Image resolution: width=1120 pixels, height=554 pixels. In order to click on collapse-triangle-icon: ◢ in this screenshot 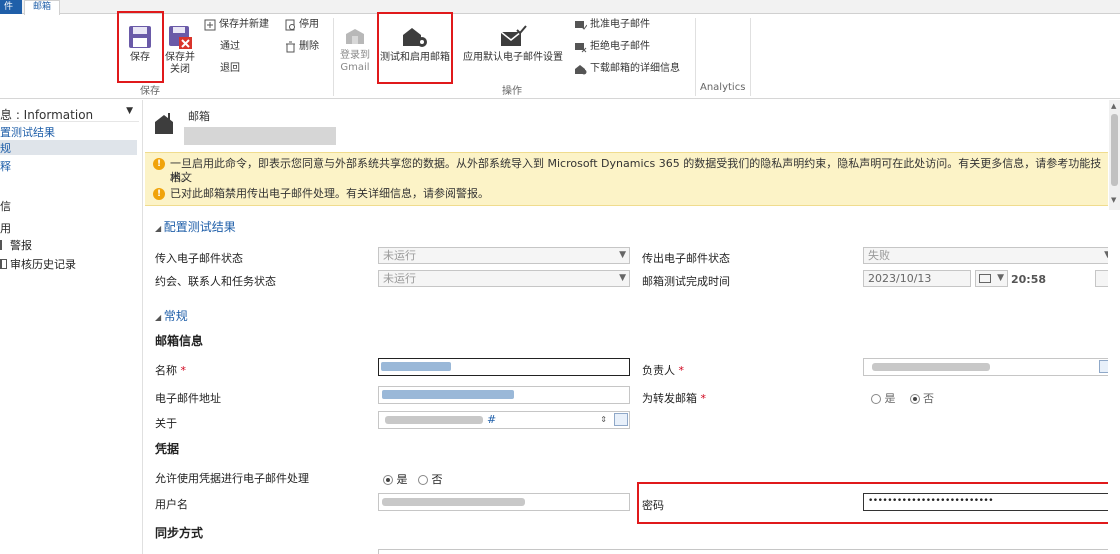, I will do `click(159, 317)`.